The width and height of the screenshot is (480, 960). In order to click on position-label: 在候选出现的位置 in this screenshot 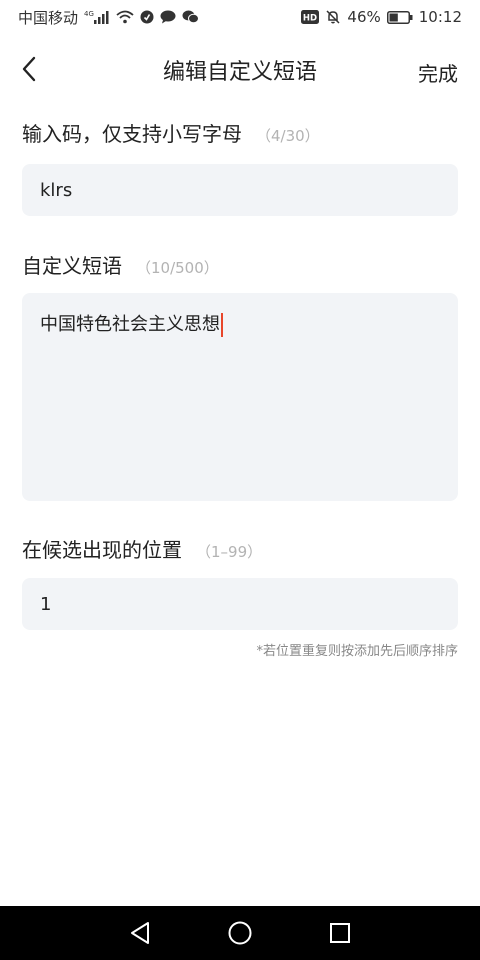, I will do `click(102, 550)`.